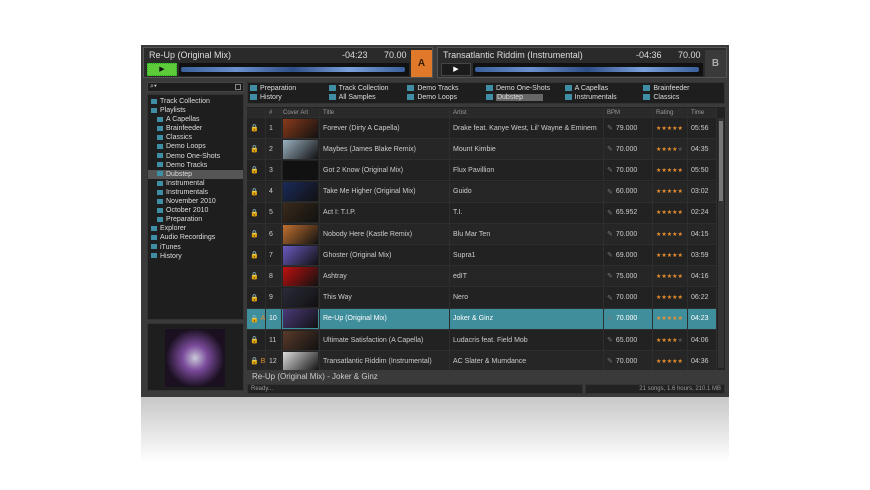 The height and width of the screenshot is (490, 870). Describe the element at coordinates (527, 112) in the screenshot. I see `header-artist: Artist` at that location.